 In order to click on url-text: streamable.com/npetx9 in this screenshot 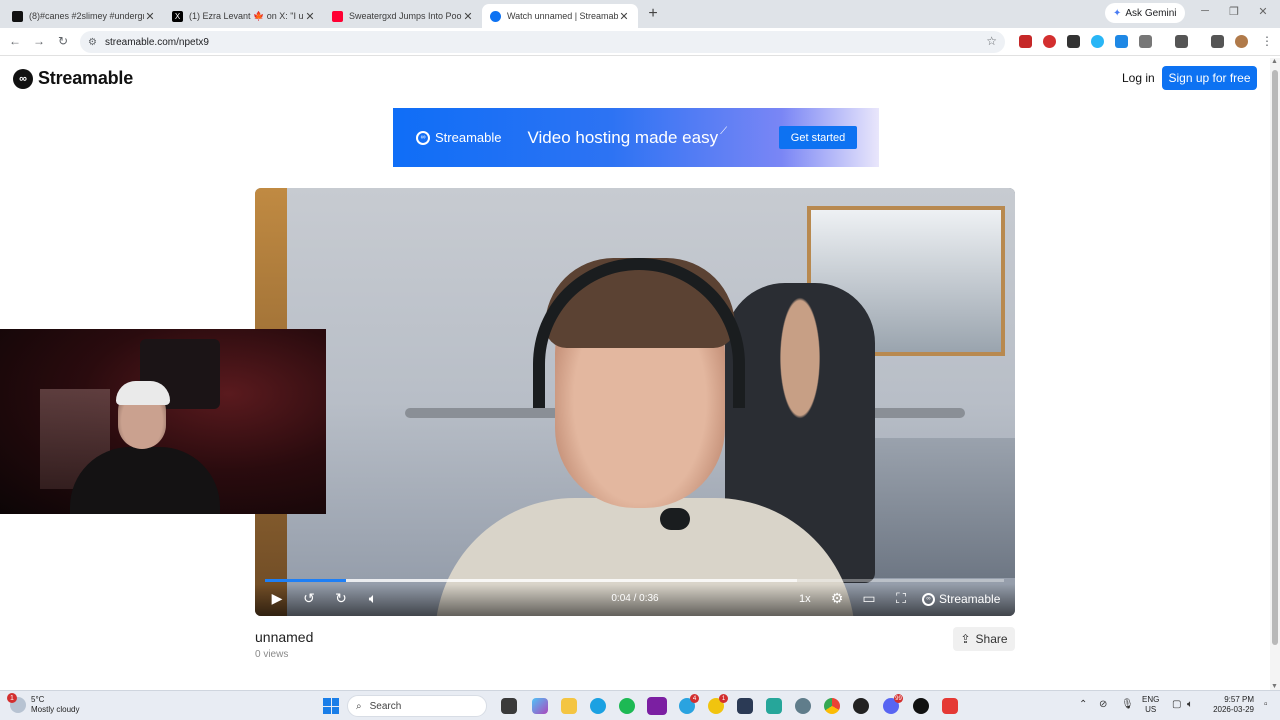, I will do `click(156, 42)`.